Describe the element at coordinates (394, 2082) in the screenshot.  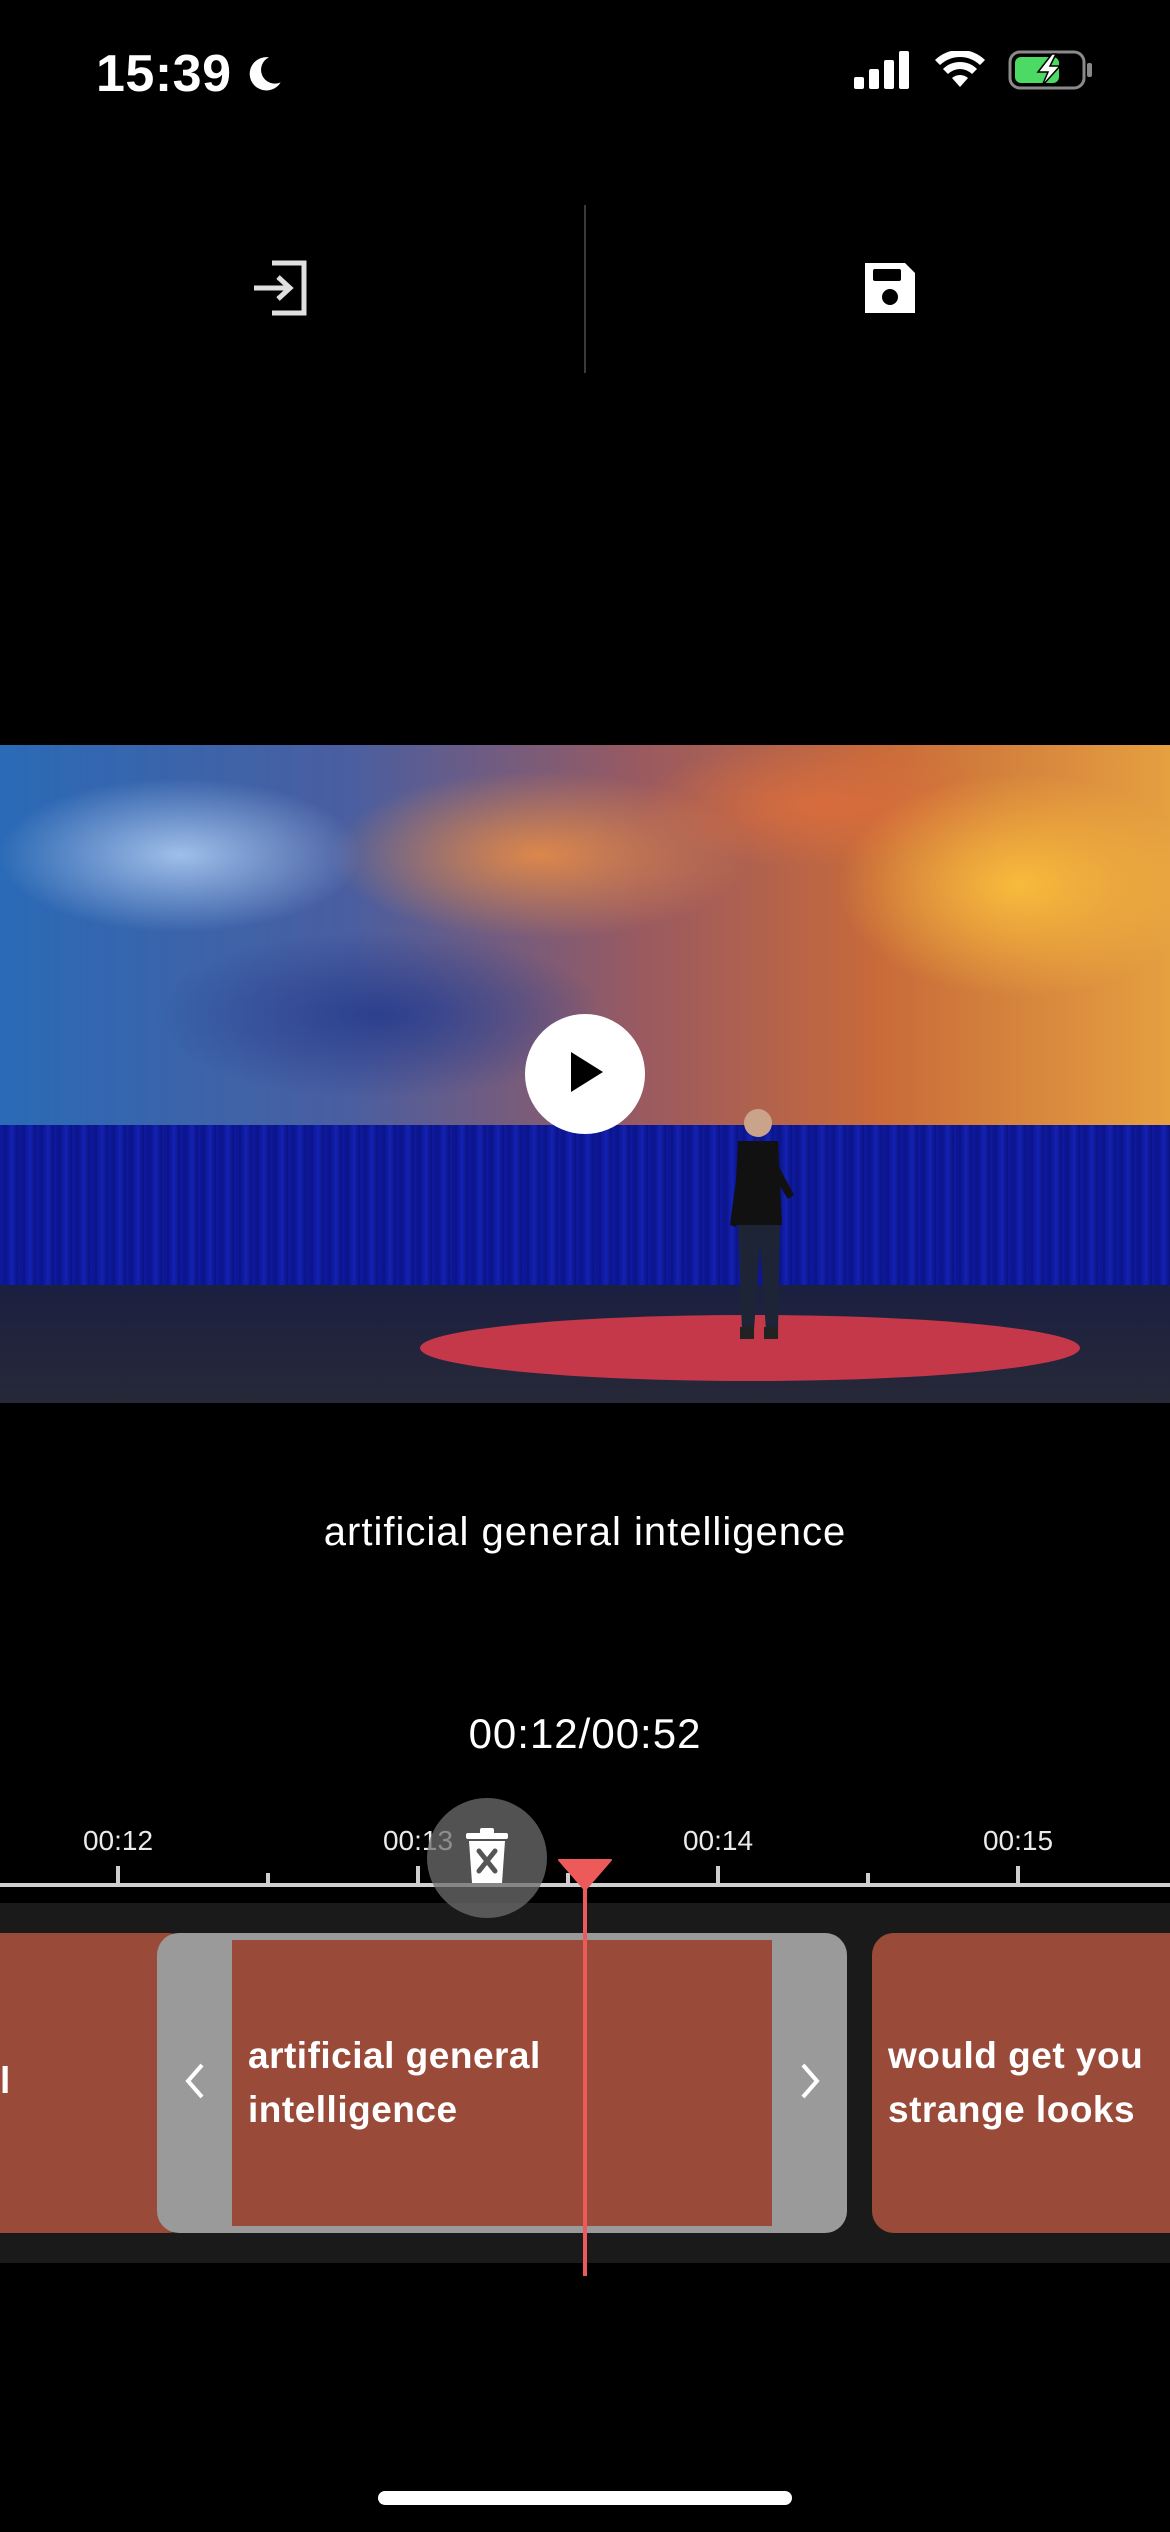
I see `caption-clip-text: artificial general intelligence` at that location.